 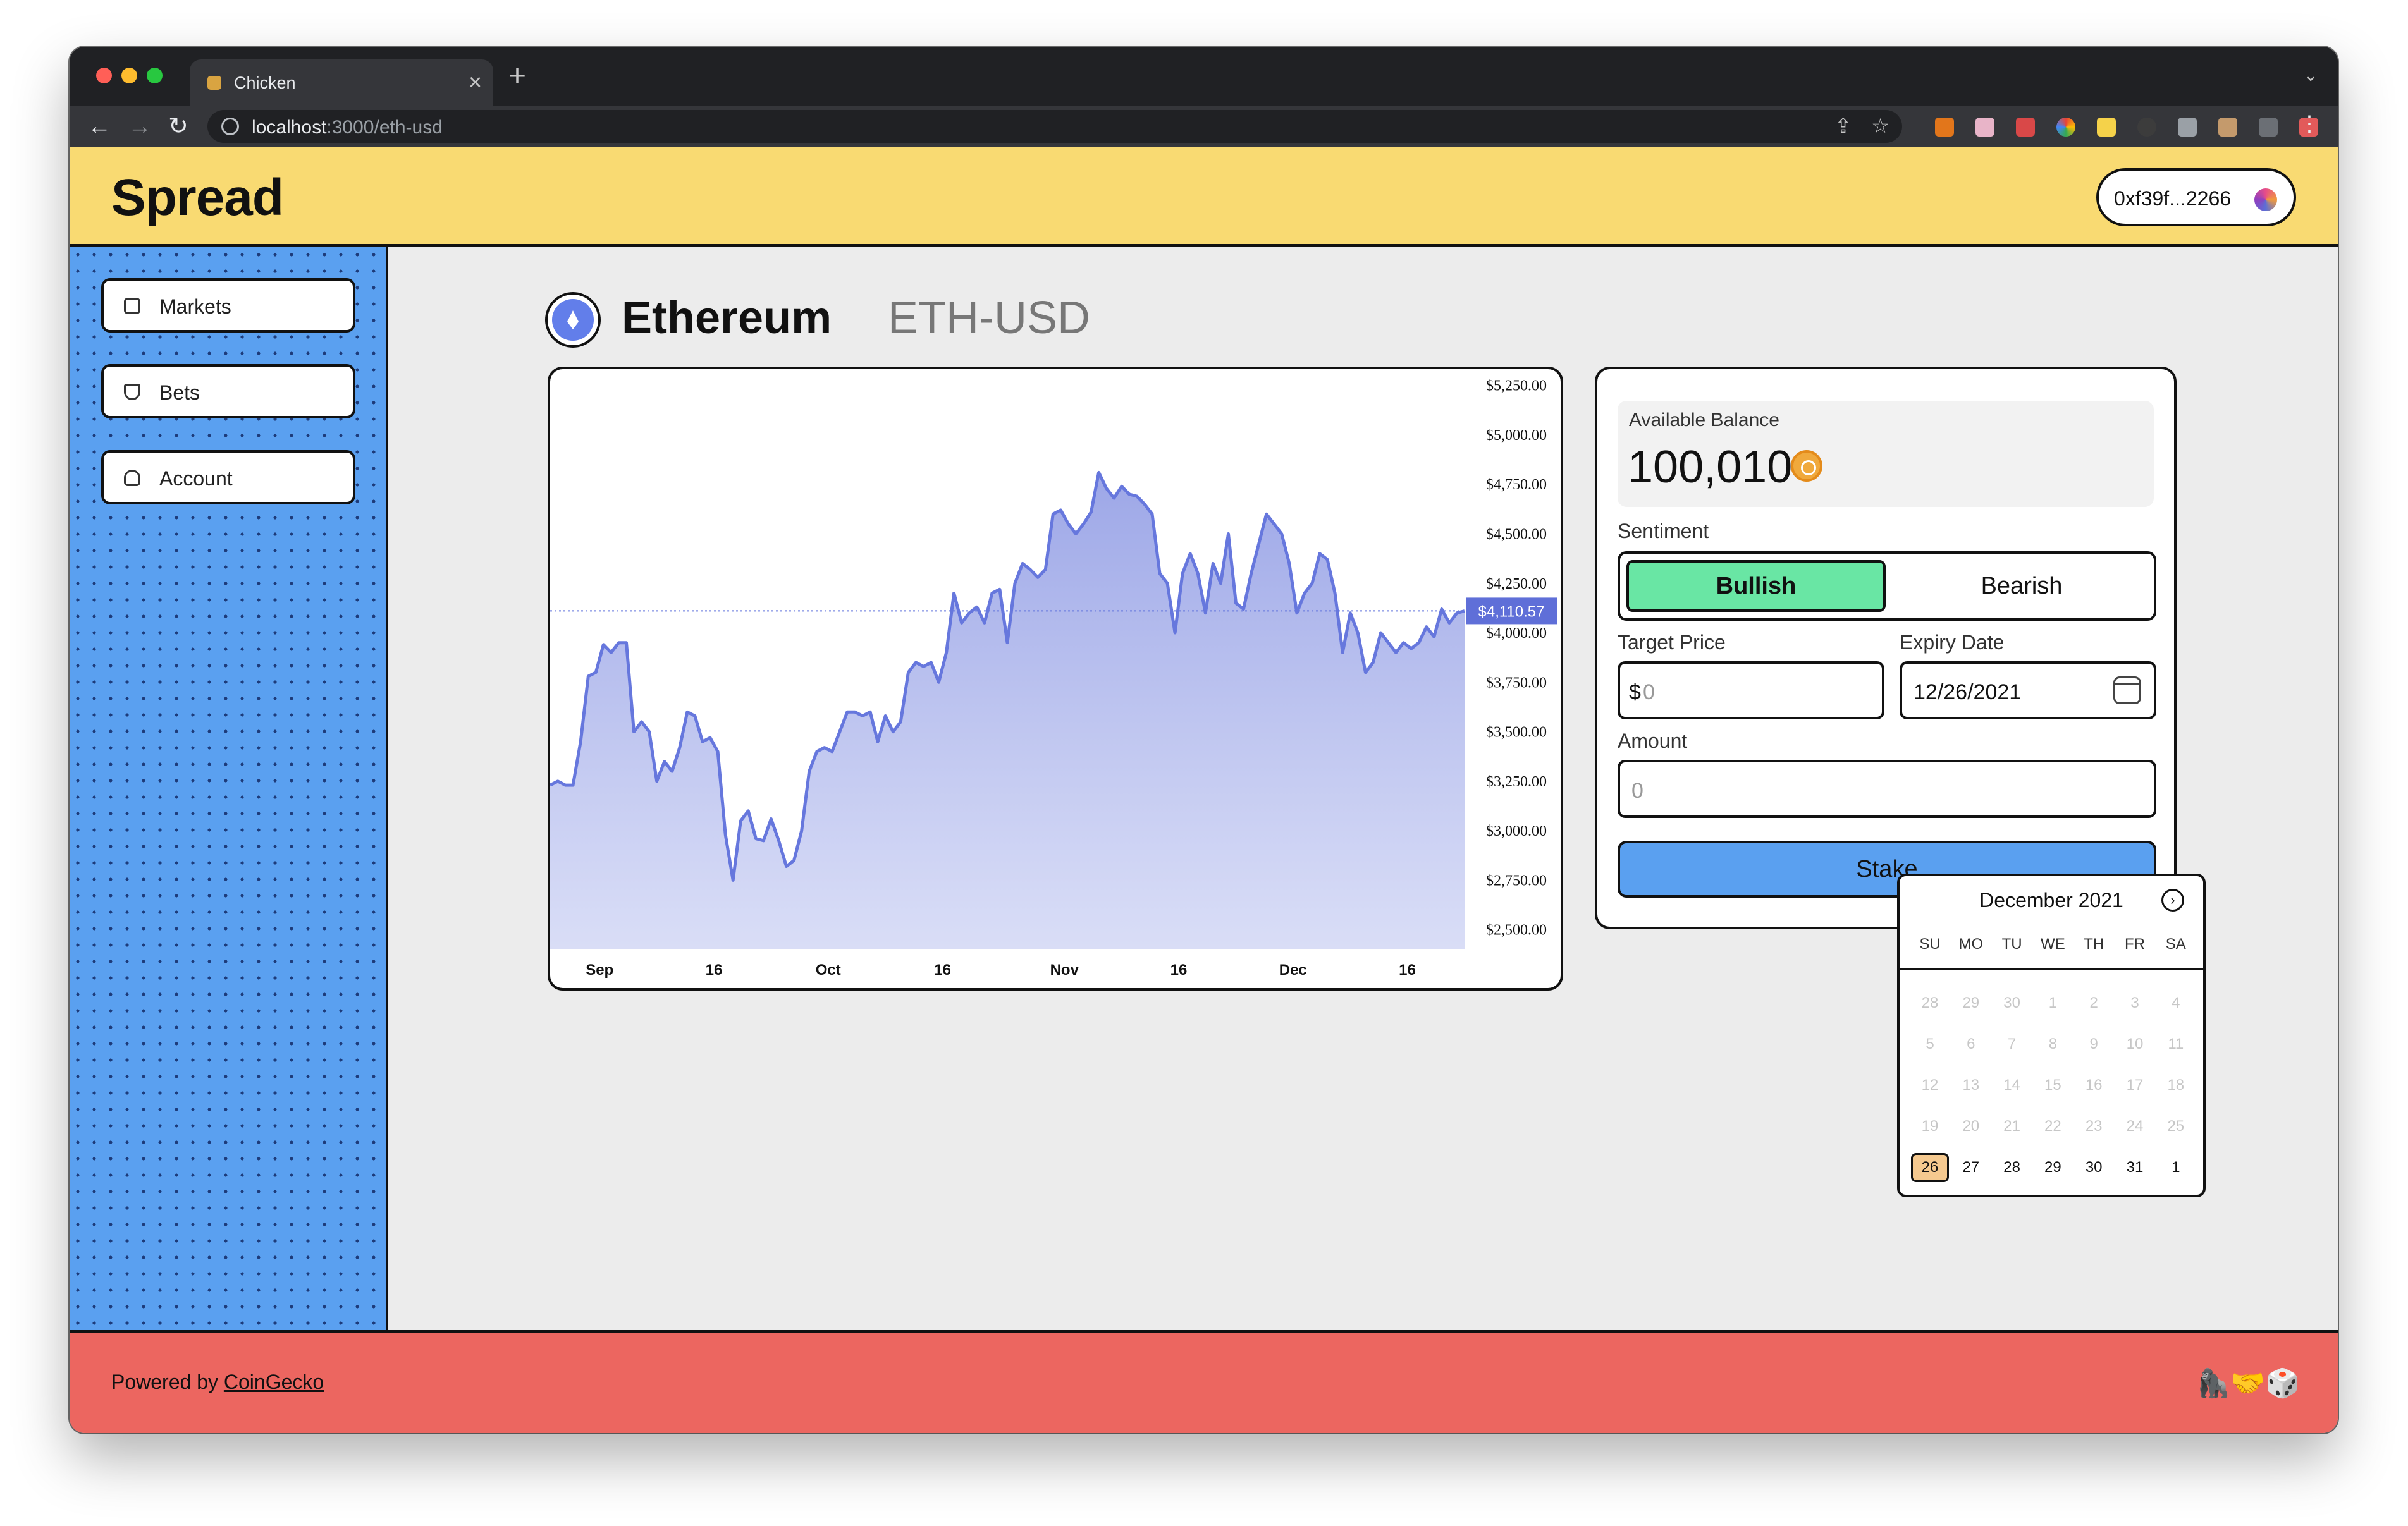 What do you see at coordinates (2172, 900) in the screenshot?
I see `chevron-right-icon: ›` at bounding box center [2172, 900].